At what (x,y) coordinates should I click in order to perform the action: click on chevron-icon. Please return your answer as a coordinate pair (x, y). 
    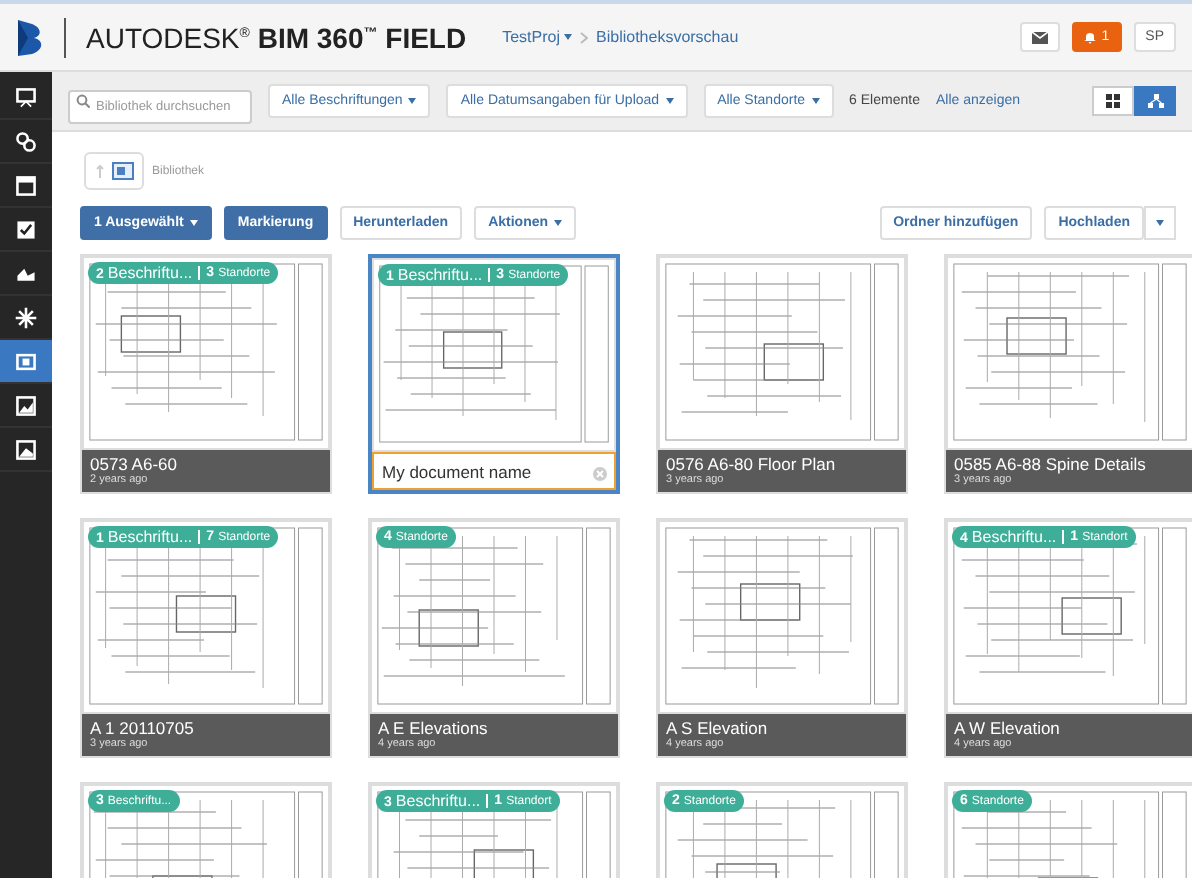
    Looking at the image, I should click on (584, 37).